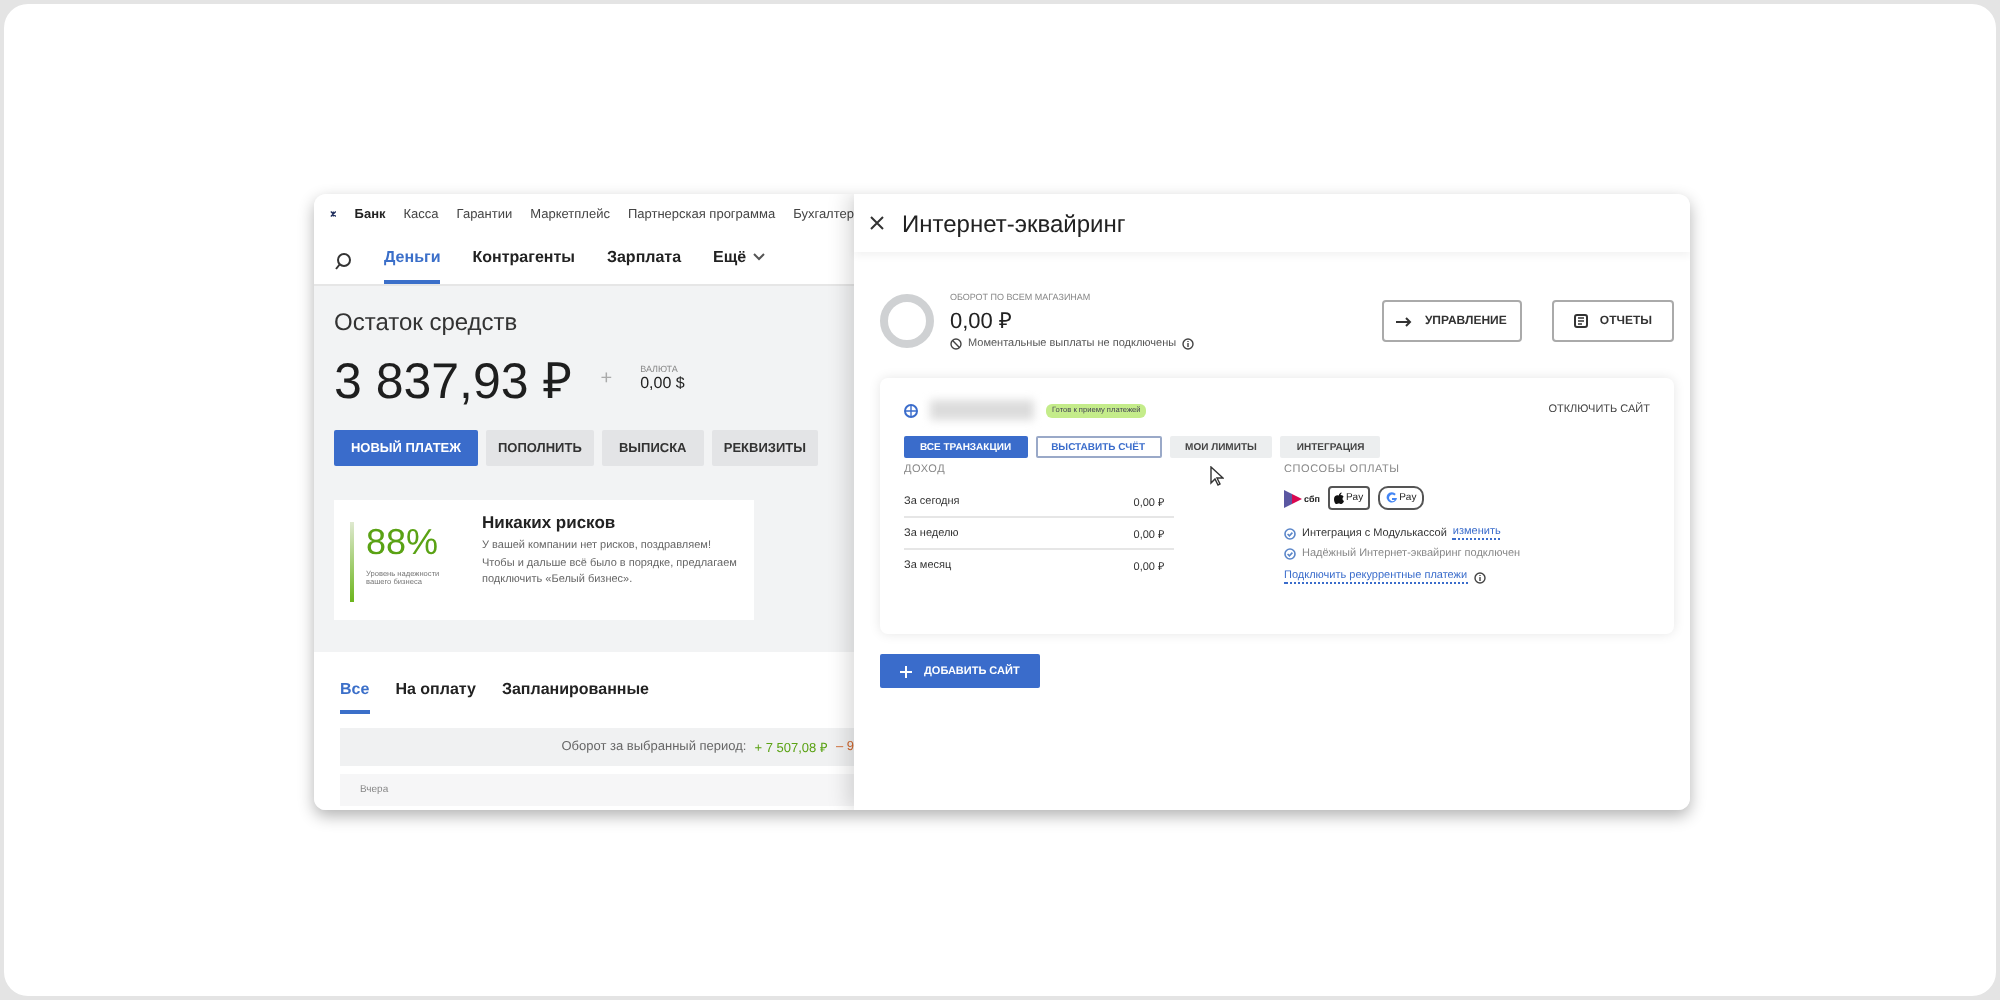 This screenshot has width=2000, height=1000. I want to click on reliability-percent: 88%, so click(403, 543).